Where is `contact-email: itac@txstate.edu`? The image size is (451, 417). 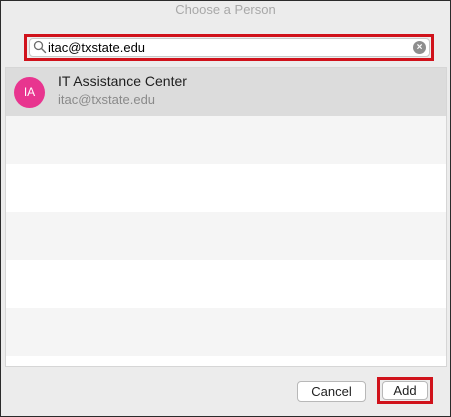
contact-email: itac@txstate.edu is located at coordinates (107, 99).